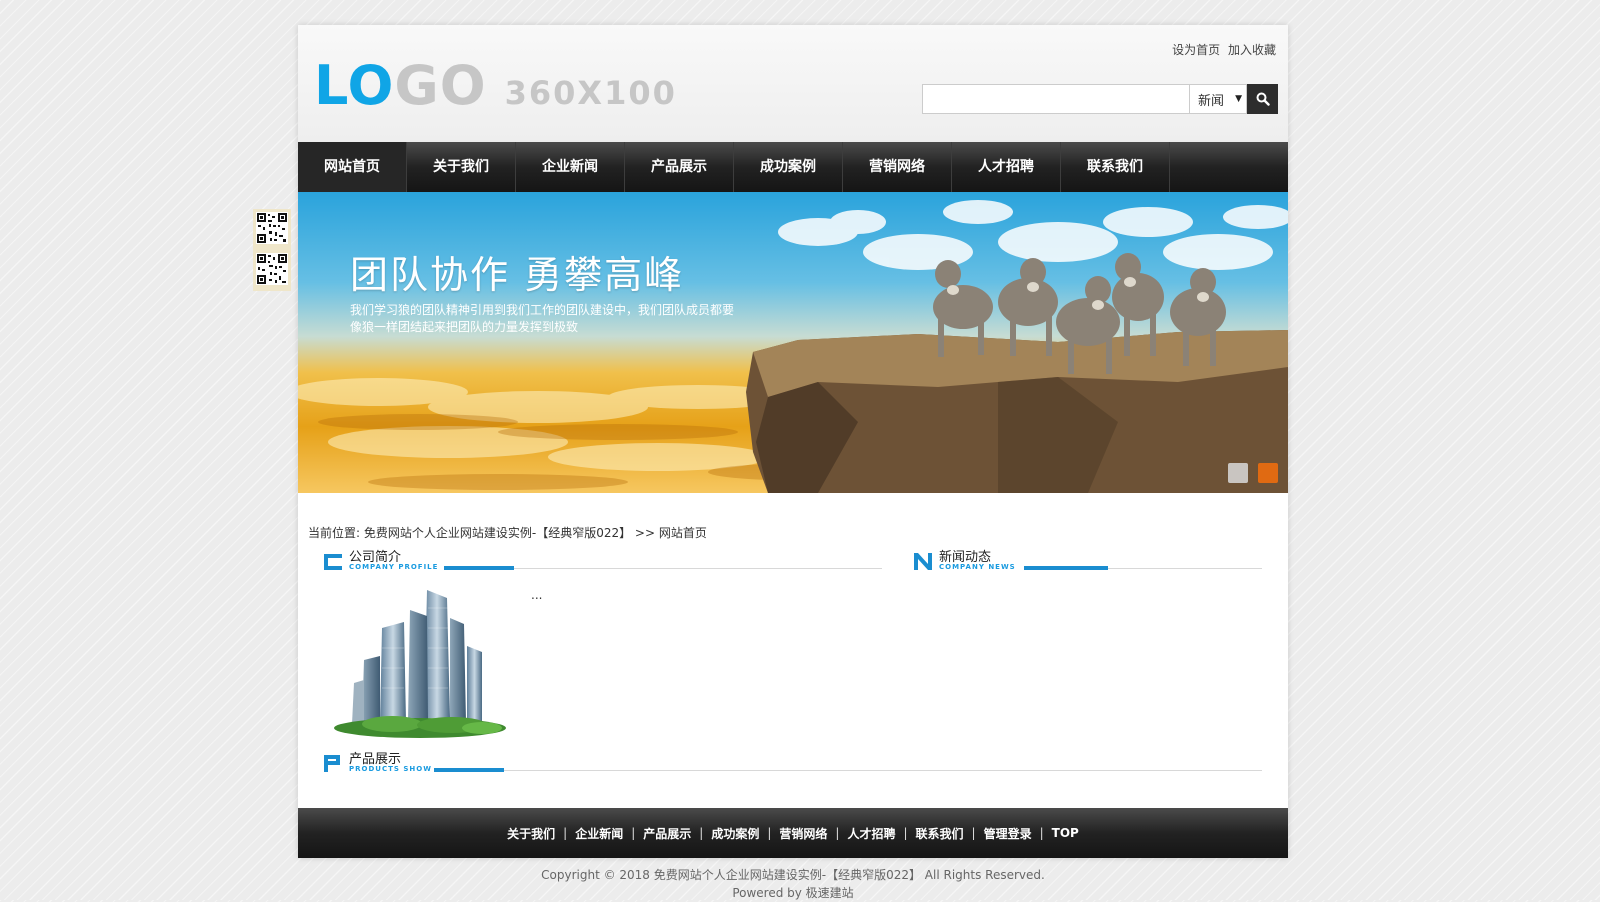 The height and width of the screenshot is (902, 1600). What do you see at coordinates (542, 310) in the screenshot?
I see `banner-desc-line-1: 我们学习狼的团队精神引用到我们工作的团队建设中，我们团队成员都要` at bounding box center [542, 310].